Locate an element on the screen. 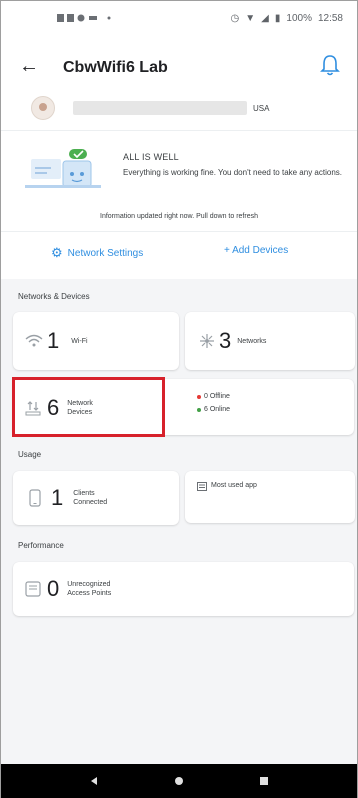 This screenshot has width=358, height=798. clients-count: 1 is located at coordinates (57, 497).